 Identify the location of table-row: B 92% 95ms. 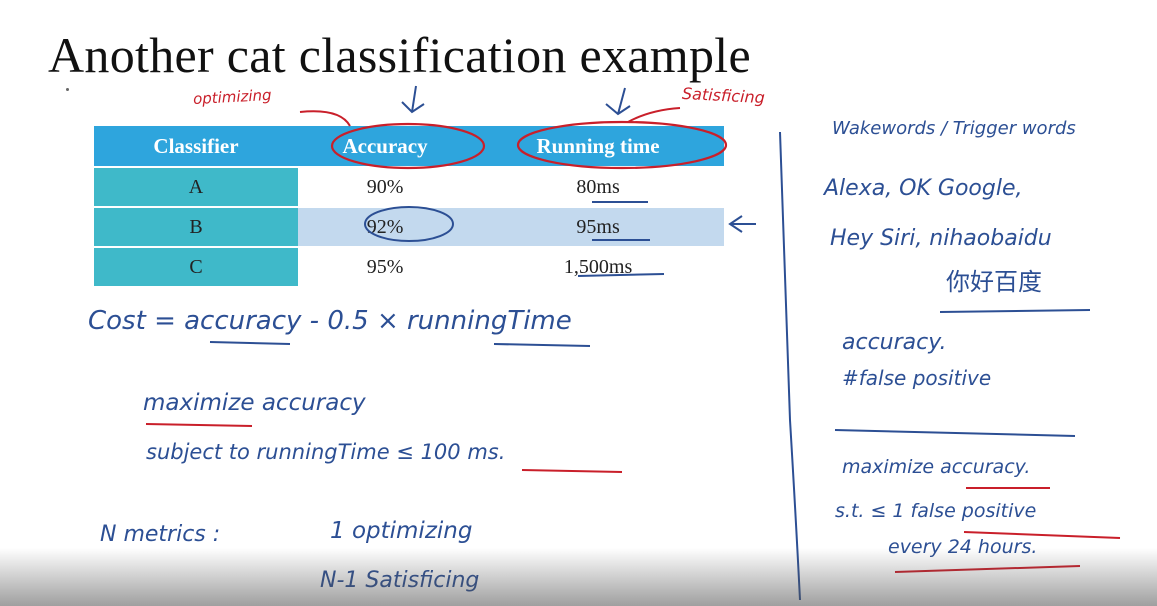
(409, 226).